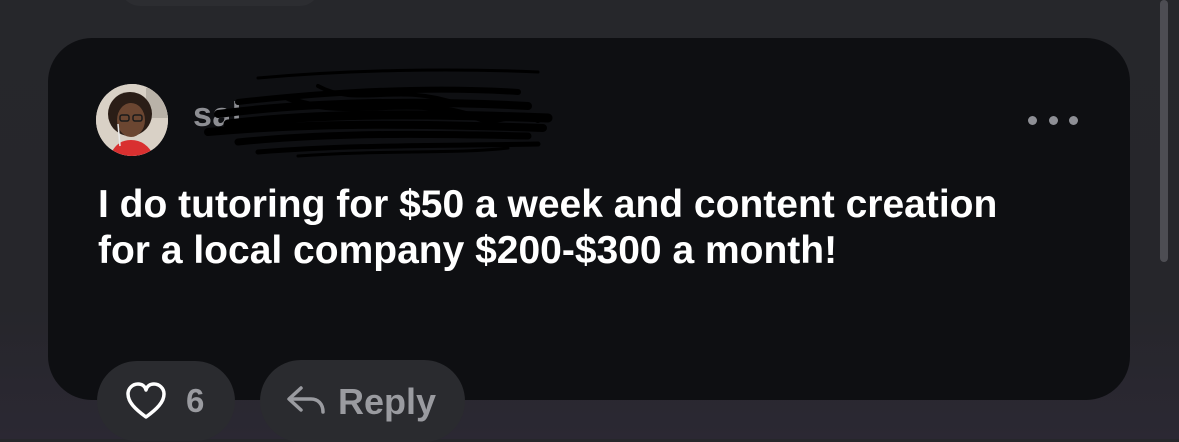  I want to click on scrollbar, so click(1164, 131).